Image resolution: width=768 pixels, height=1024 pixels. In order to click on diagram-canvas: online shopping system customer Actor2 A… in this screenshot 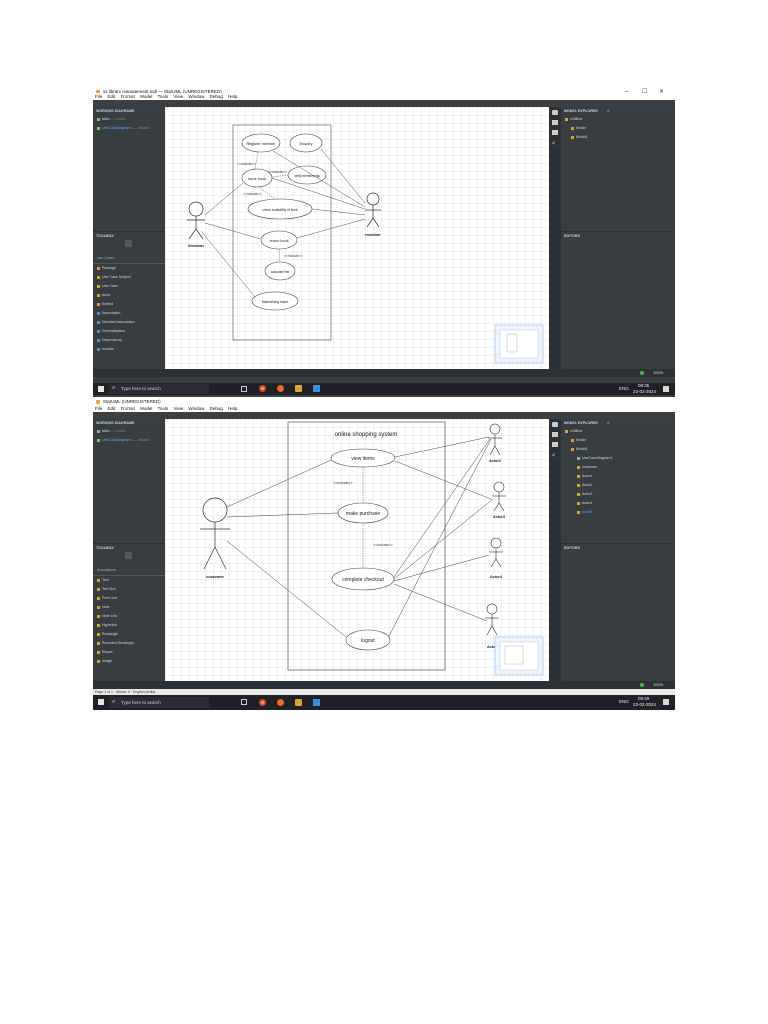, I will do `click(357, 550)`.